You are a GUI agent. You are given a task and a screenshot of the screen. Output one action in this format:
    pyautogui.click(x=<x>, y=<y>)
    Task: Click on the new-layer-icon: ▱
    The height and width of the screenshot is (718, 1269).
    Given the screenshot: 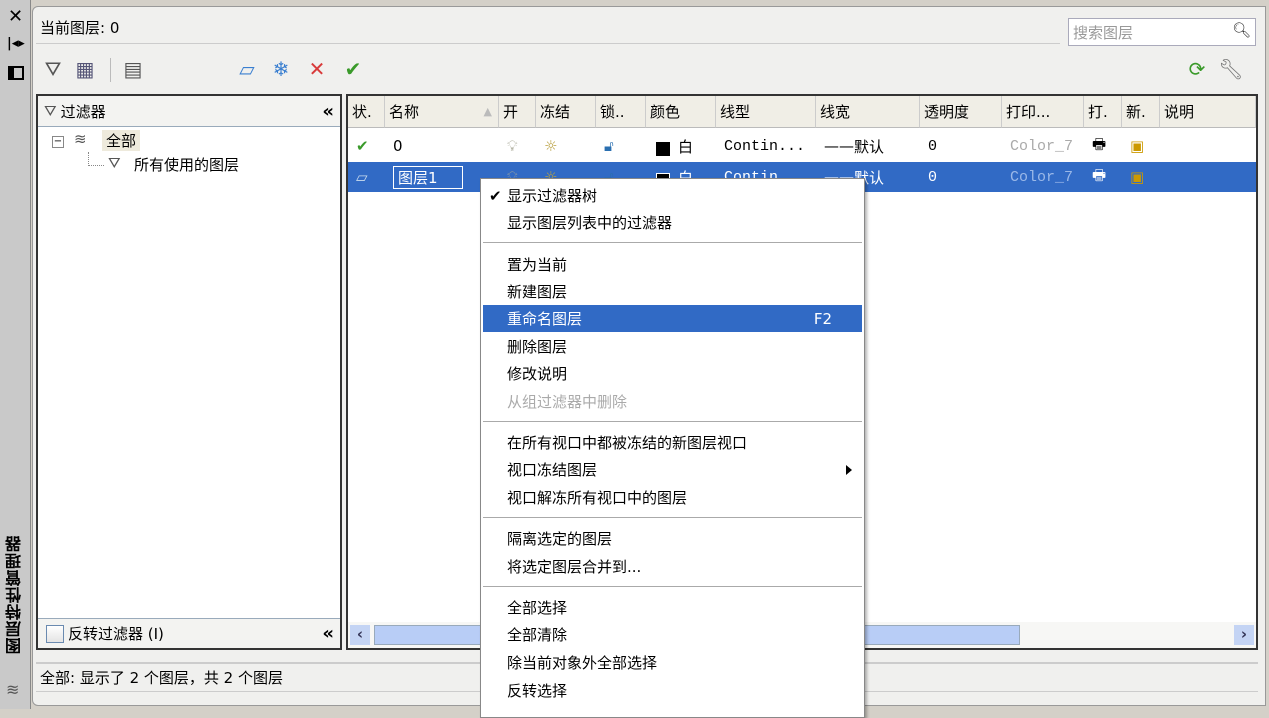 What is the action you would take?
    pyautogui.click(x=247, y=69)
    